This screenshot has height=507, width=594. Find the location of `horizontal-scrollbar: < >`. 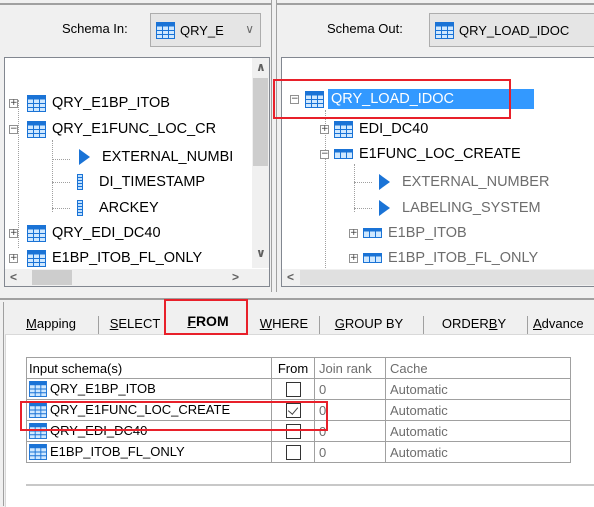

horizontal-scrollbar: < > is located at coordinates (128, 277).